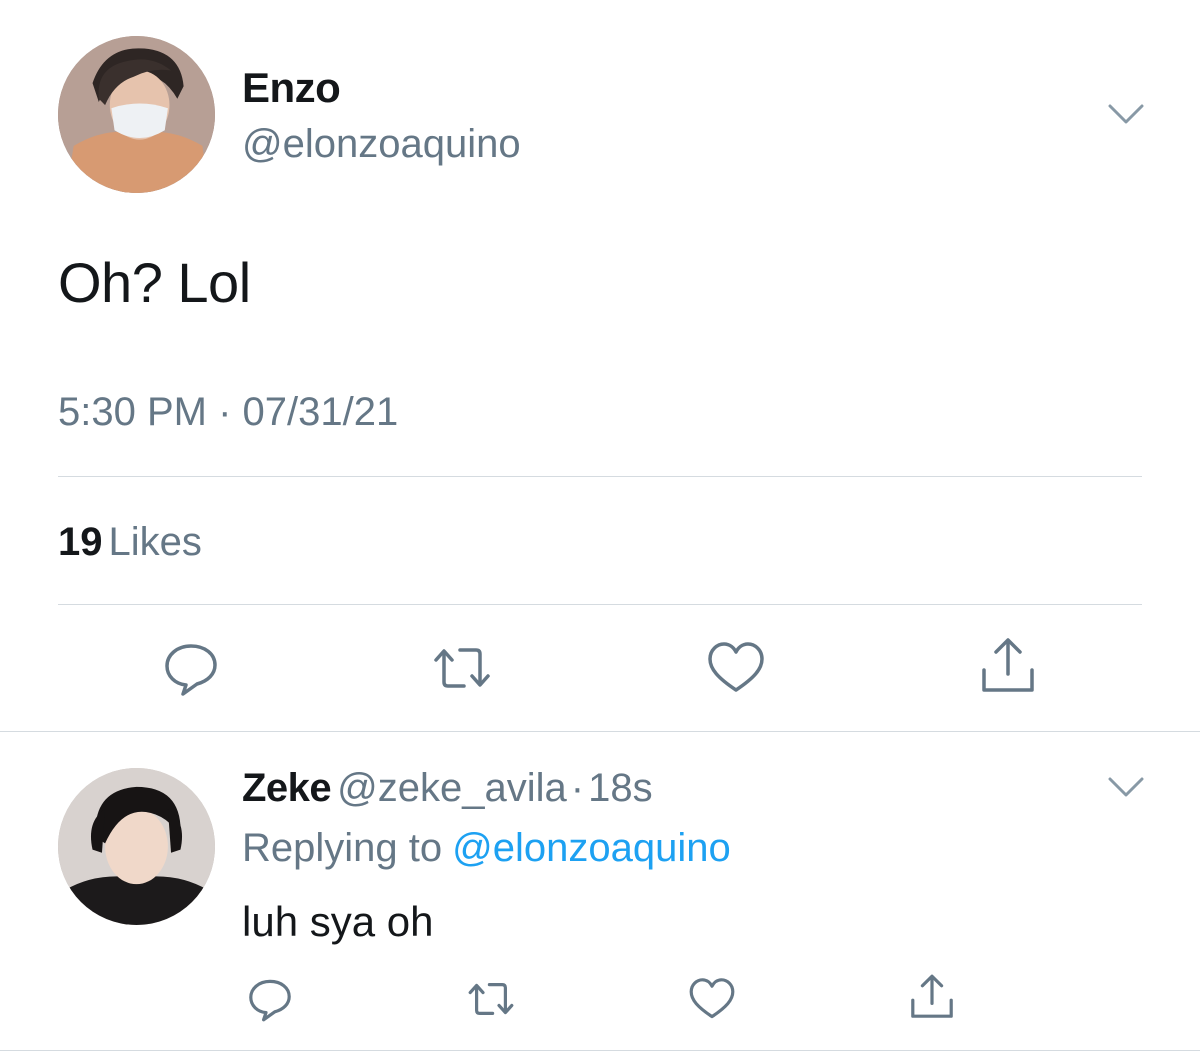 The height and width of the screenshot is (1053, 1200). I want to click on likes-count: 19, so click(80, 542).